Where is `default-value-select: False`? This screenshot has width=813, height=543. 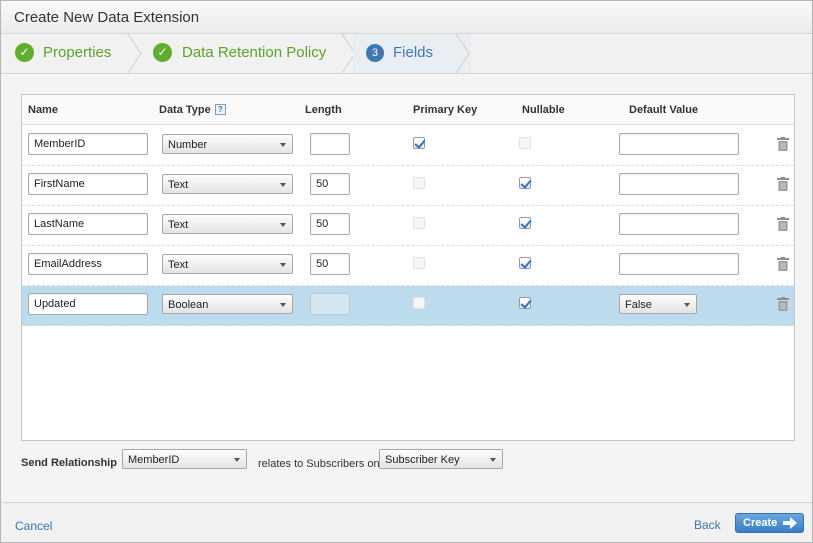
default-value-select: False is located at coordinates (658, 304).